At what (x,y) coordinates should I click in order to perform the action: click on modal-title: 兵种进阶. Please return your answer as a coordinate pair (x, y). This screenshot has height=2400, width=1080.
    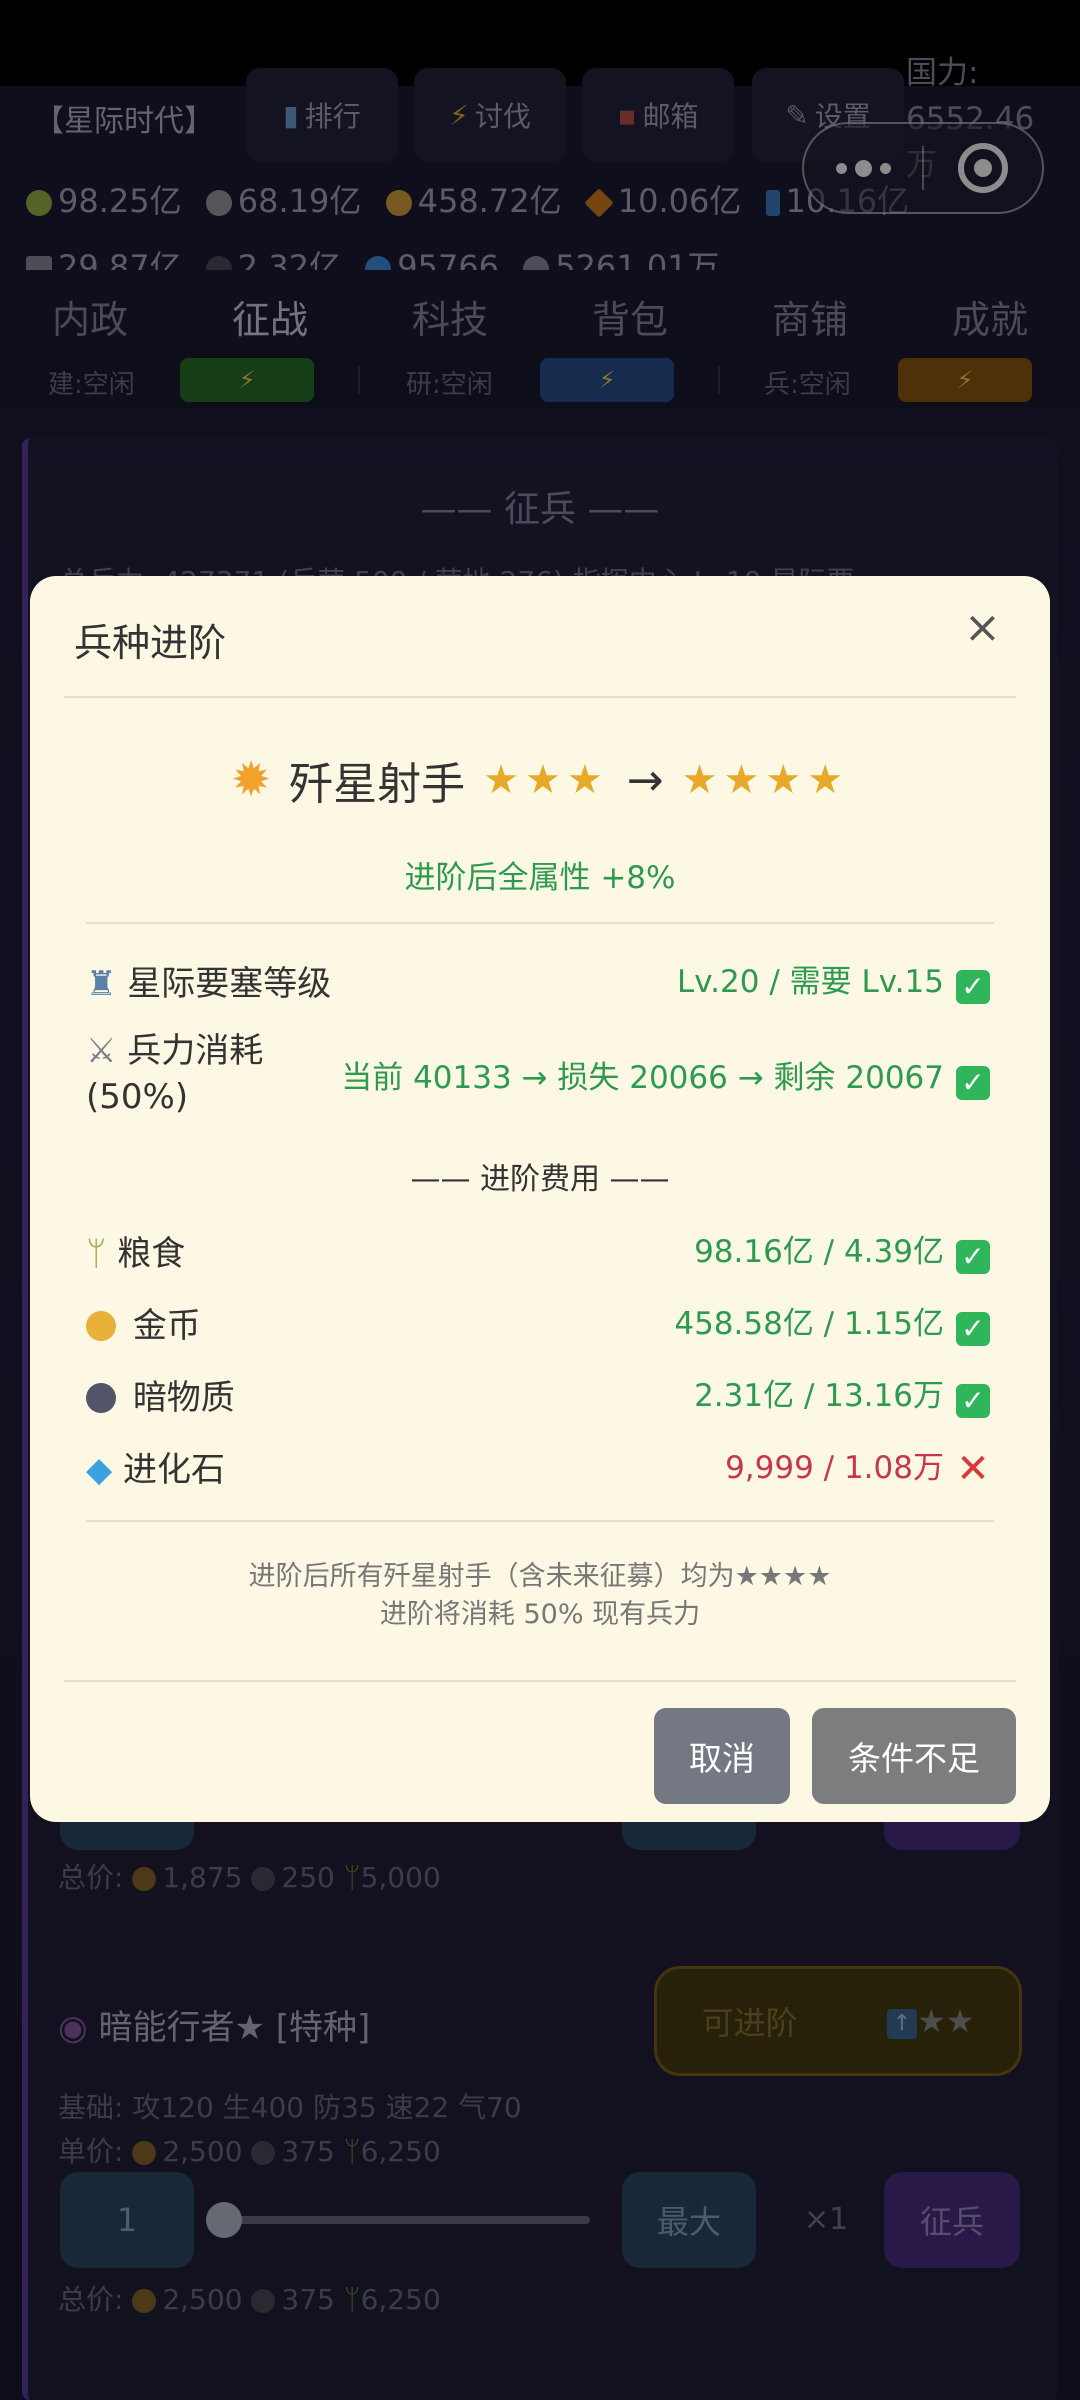
    Looking at the image, I should click on (150, 643).